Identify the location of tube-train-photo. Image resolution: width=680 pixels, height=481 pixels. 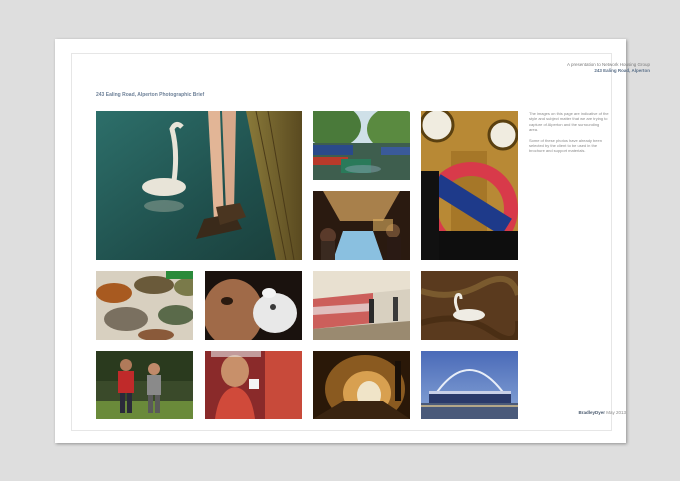
(361, 305).